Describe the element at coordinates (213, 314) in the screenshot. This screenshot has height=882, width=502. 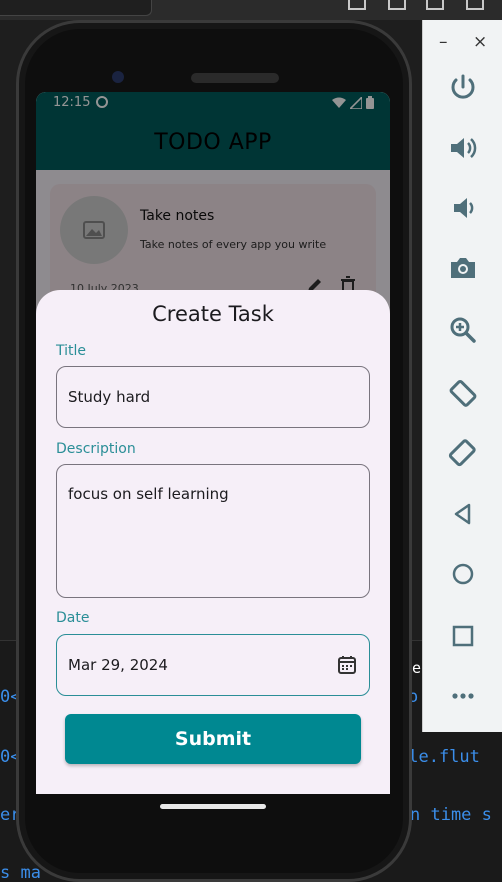
I see `sheet-title: Create Task` at that location.